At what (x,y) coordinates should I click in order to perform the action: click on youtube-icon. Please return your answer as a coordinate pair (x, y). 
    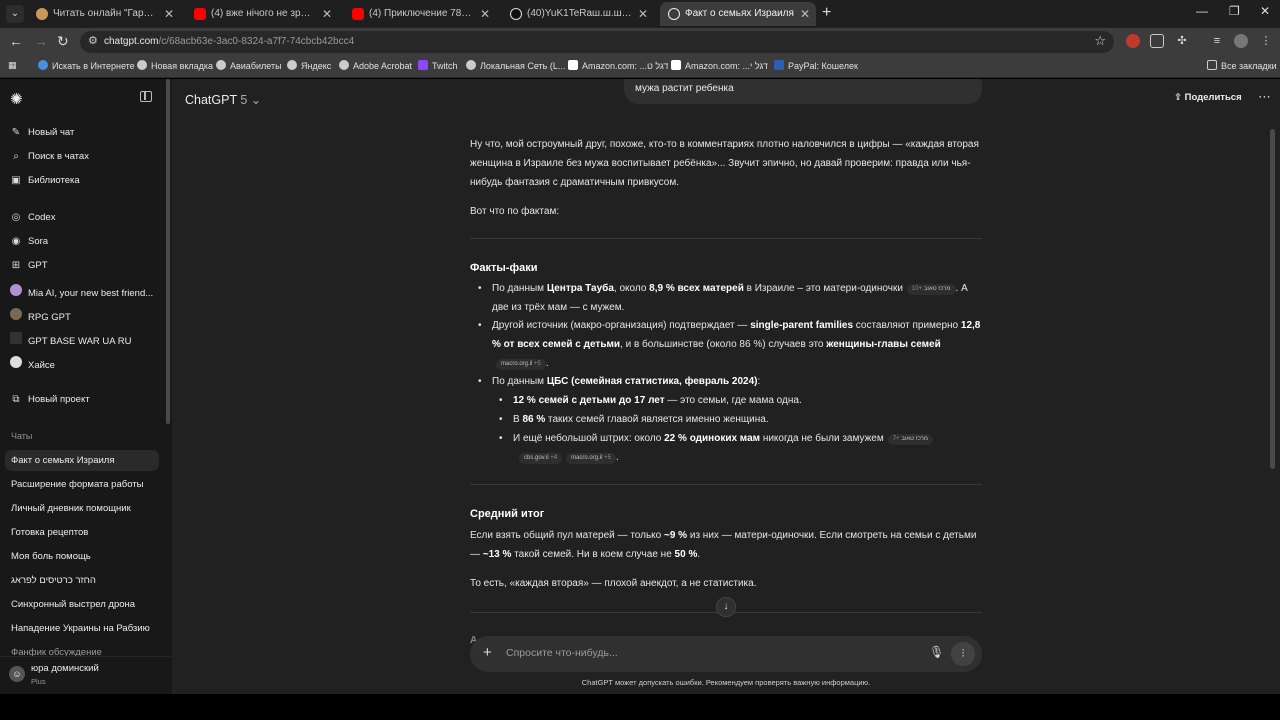
    Looking at the image, I should click on (358, 14).